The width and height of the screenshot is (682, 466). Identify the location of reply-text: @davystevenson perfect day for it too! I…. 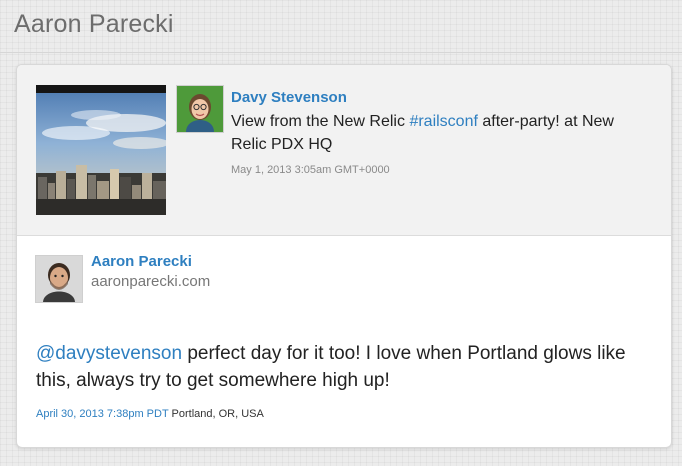
(346, 367).